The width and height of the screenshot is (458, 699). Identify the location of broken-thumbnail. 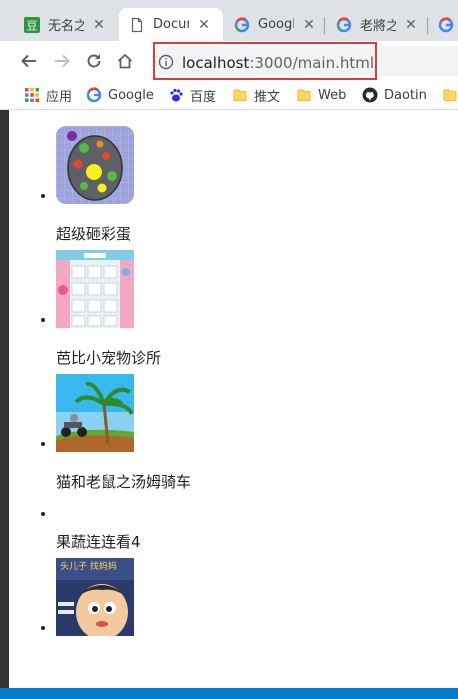
(56, 508).